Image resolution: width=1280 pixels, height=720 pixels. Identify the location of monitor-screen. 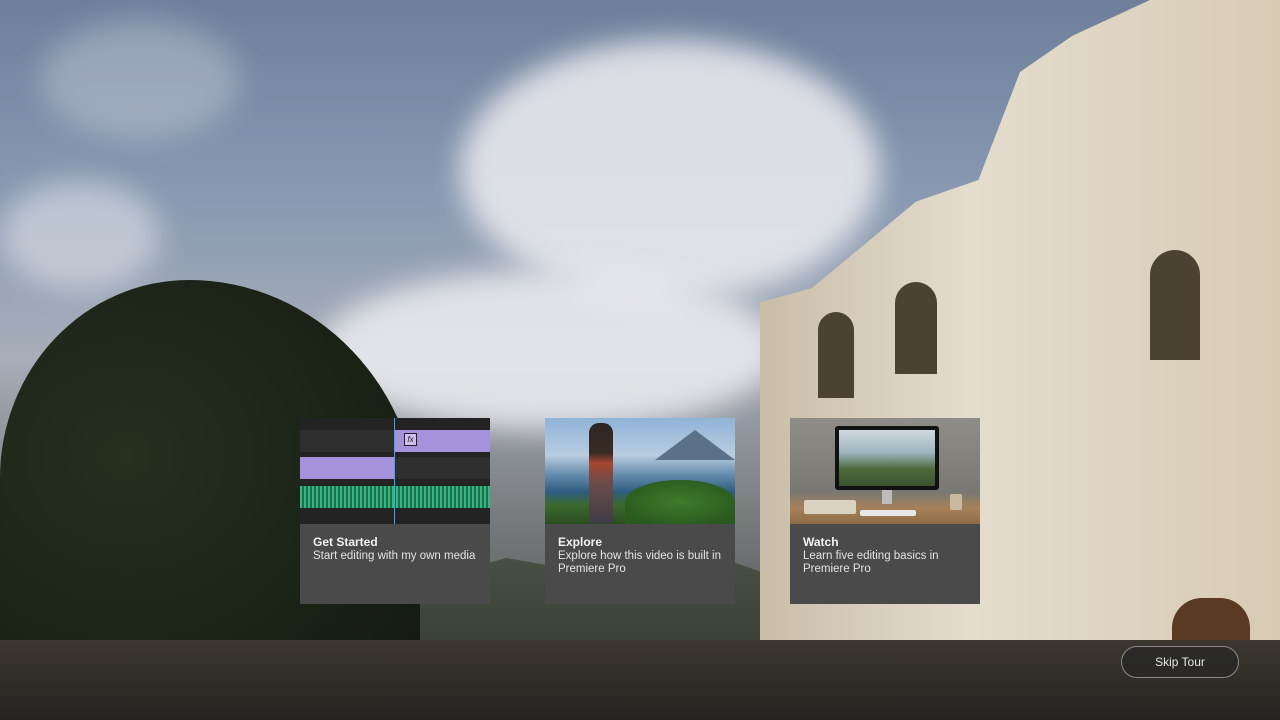
(887, 458).